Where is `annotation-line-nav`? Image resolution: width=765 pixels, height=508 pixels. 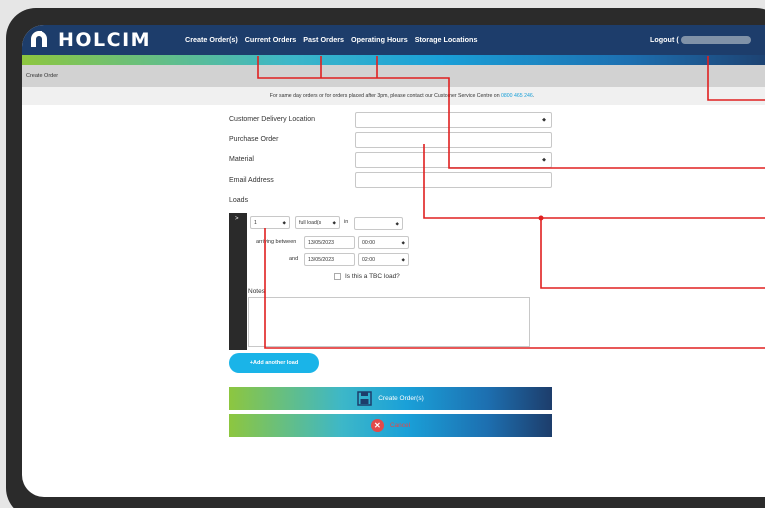 annotation-line-nav is located at coordinates (511, 112).